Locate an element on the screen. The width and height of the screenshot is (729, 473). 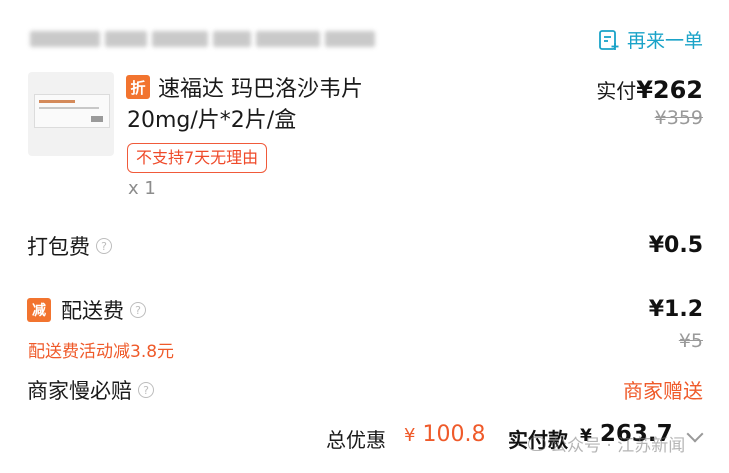
return-policy-tag: 不支持7天无理由 is located at coordinates (197, 158).